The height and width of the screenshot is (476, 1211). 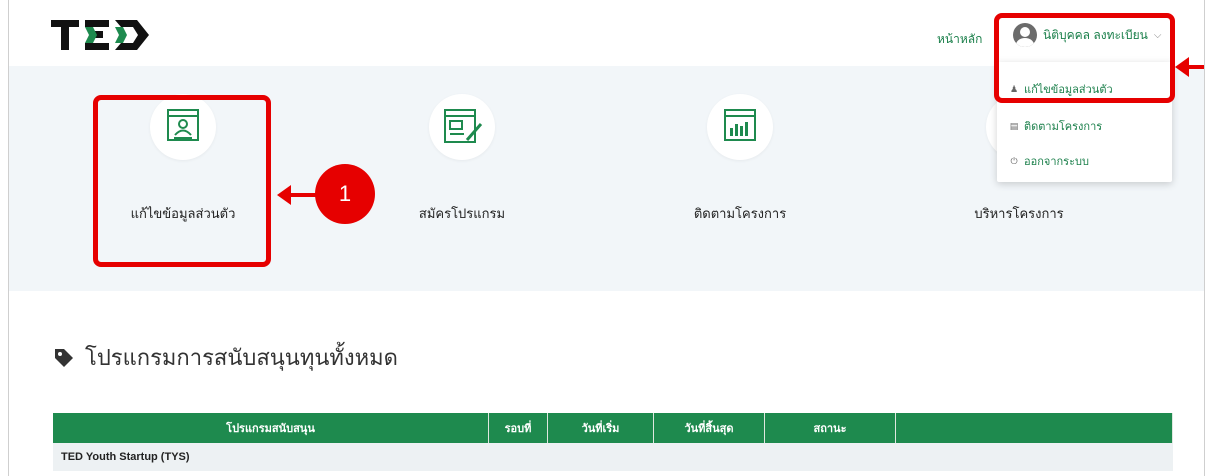 I want to click on quick-action-label: บริหารโครงการ, so click(x=1019, y=213).